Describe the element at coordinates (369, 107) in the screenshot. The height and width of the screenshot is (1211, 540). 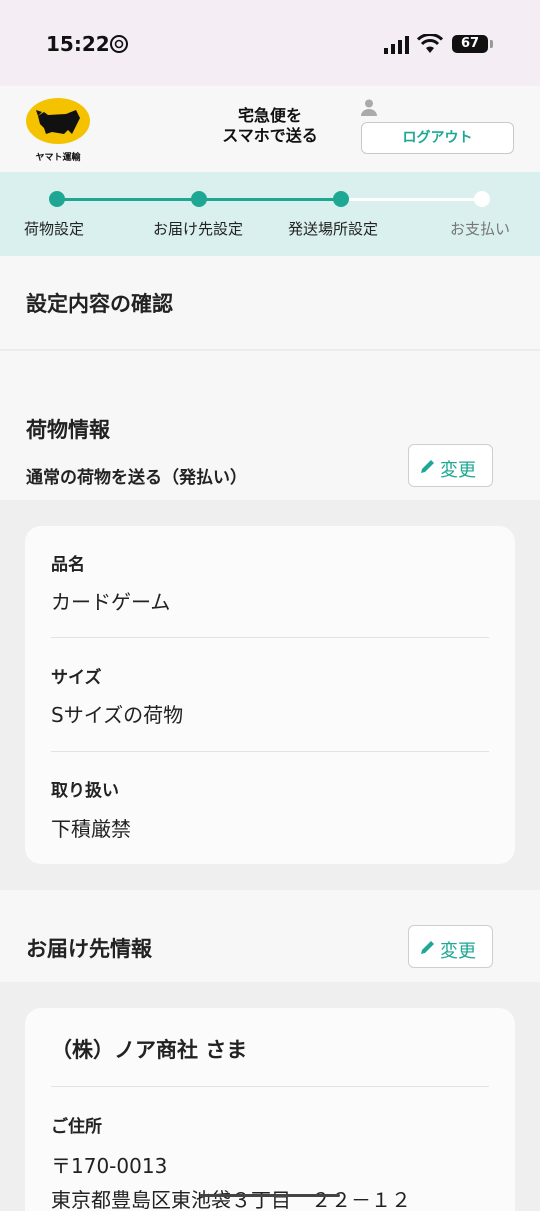
I see `user-icon` at that location.